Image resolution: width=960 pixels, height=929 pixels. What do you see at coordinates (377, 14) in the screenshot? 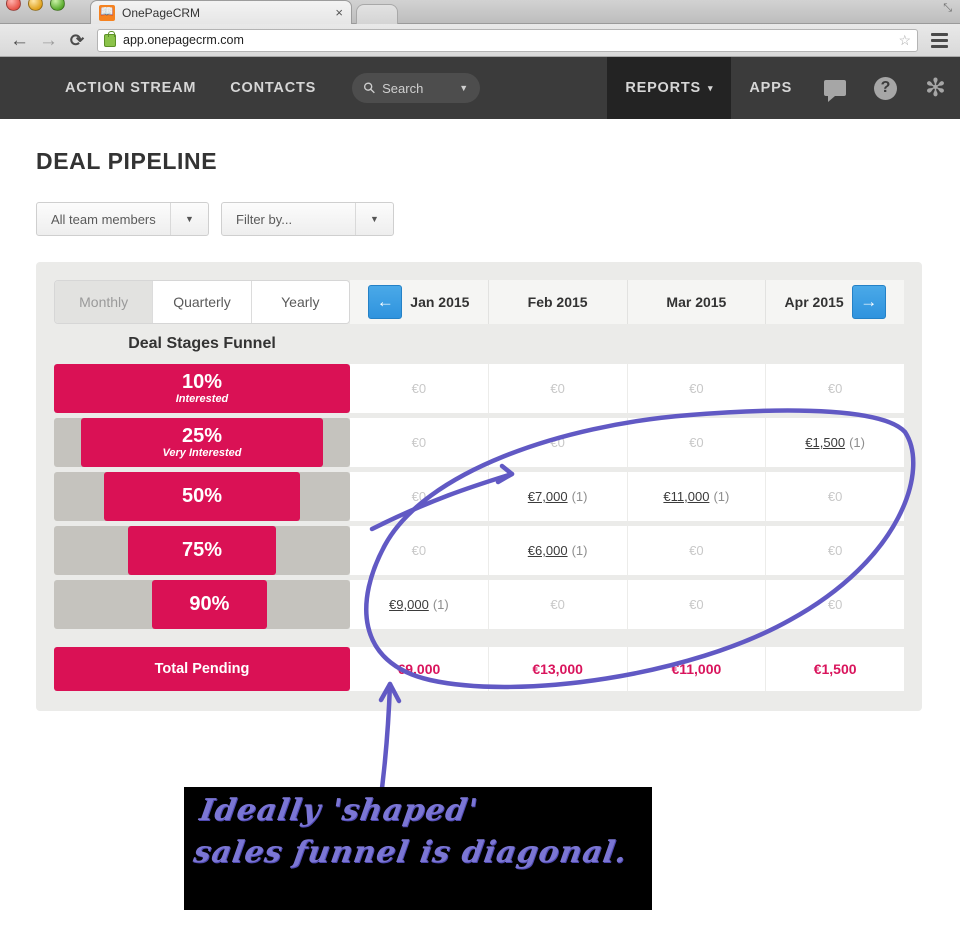
I see `new-tab-button` at bounding box center [377, 14].